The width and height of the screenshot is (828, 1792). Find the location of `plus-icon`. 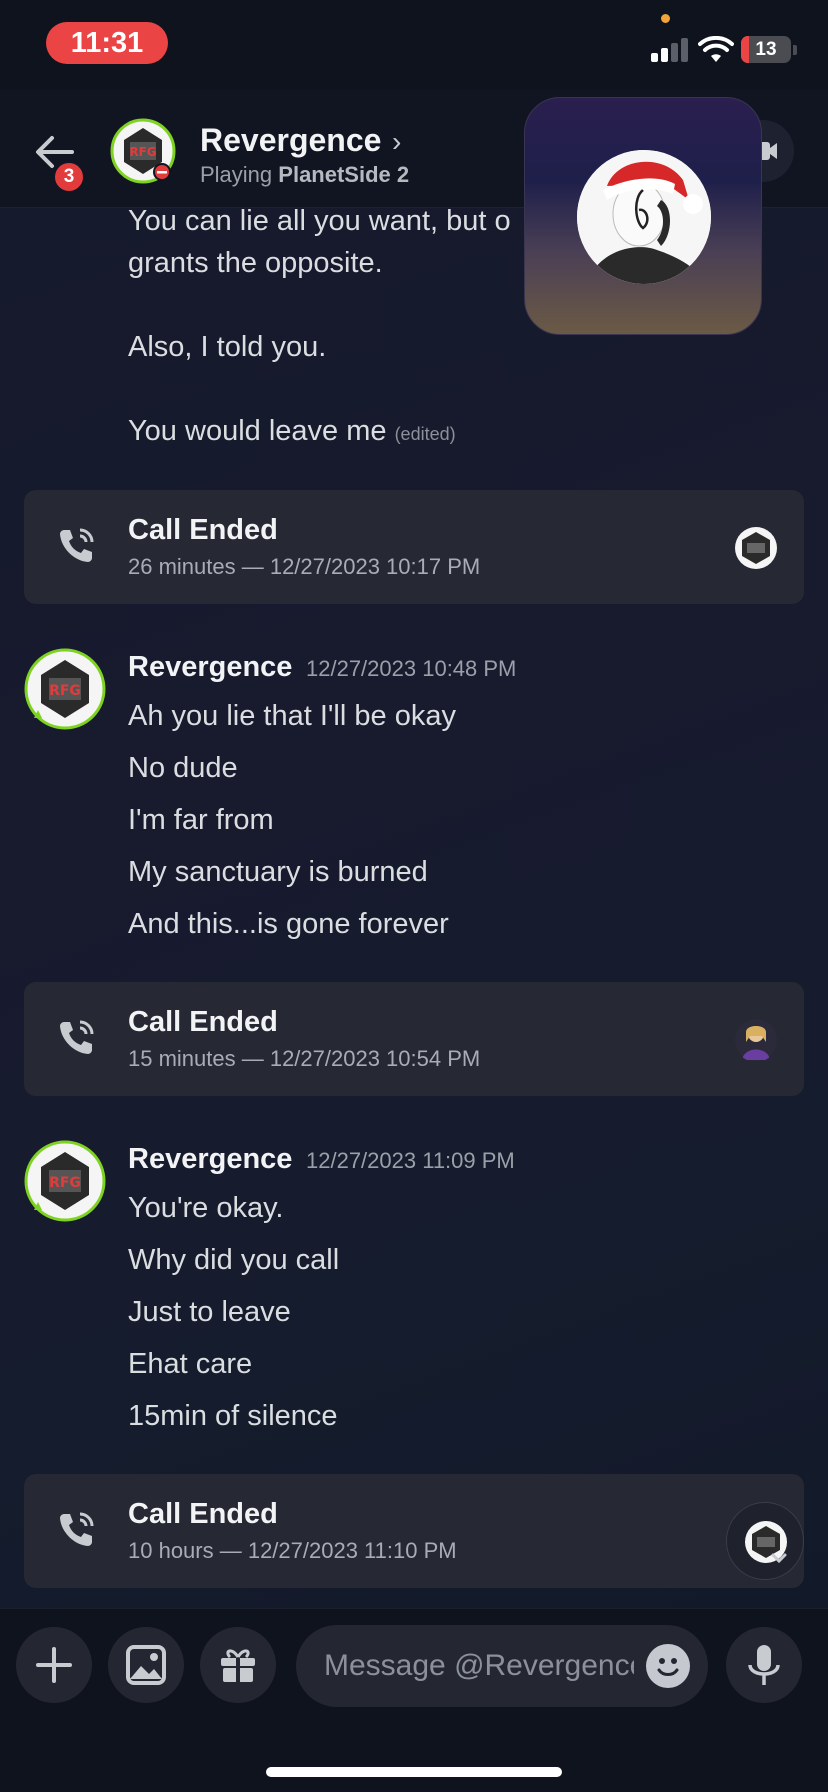

plus-icon is located at coordinates (54, 1665).